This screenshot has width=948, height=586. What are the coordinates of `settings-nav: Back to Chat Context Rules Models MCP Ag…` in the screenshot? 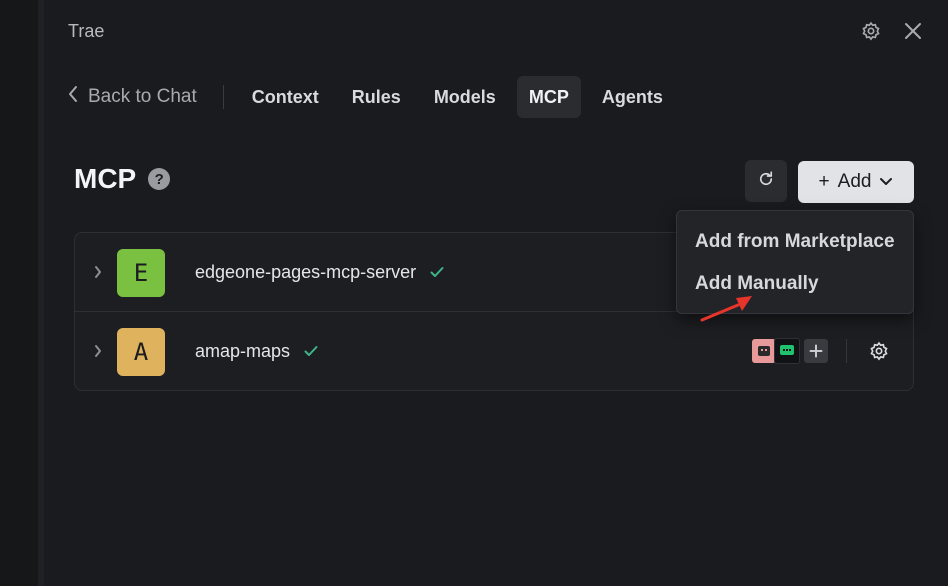 It's located at (374, 97).